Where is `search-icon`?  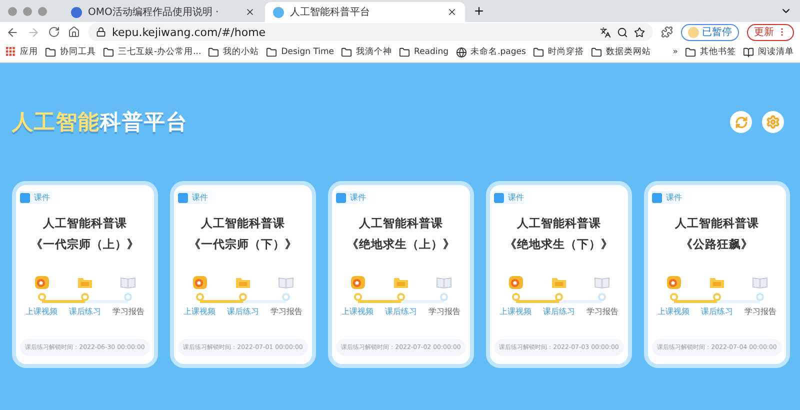 search-icon is located at coordinates (622, 32).